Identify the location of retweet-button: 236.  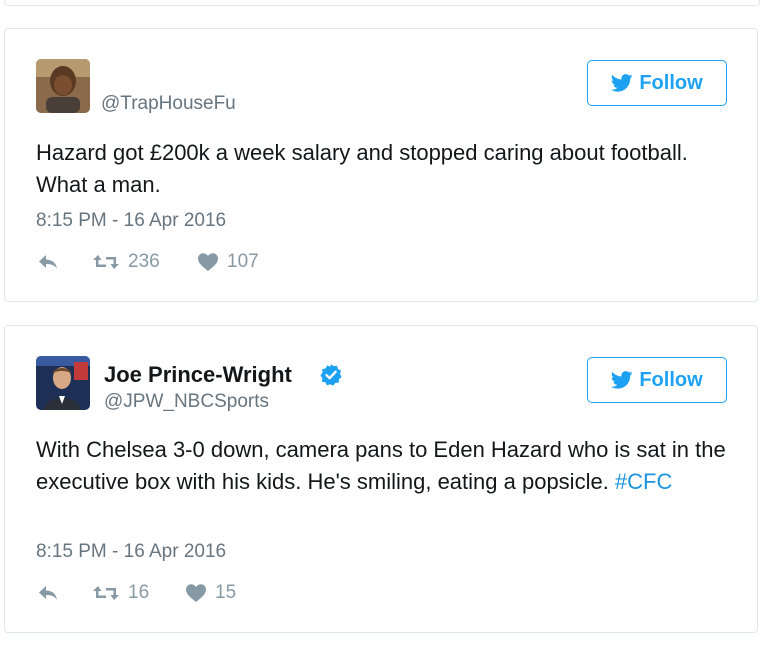
(144, 262).